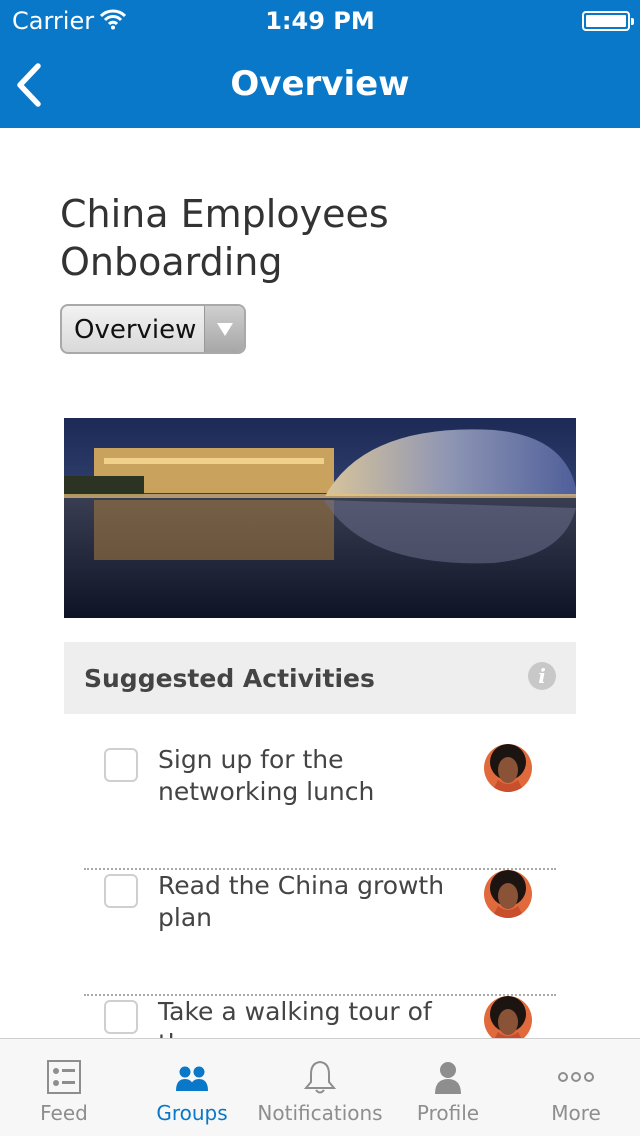  I want to click on tab-feed: Feed, so click(64, 1087).